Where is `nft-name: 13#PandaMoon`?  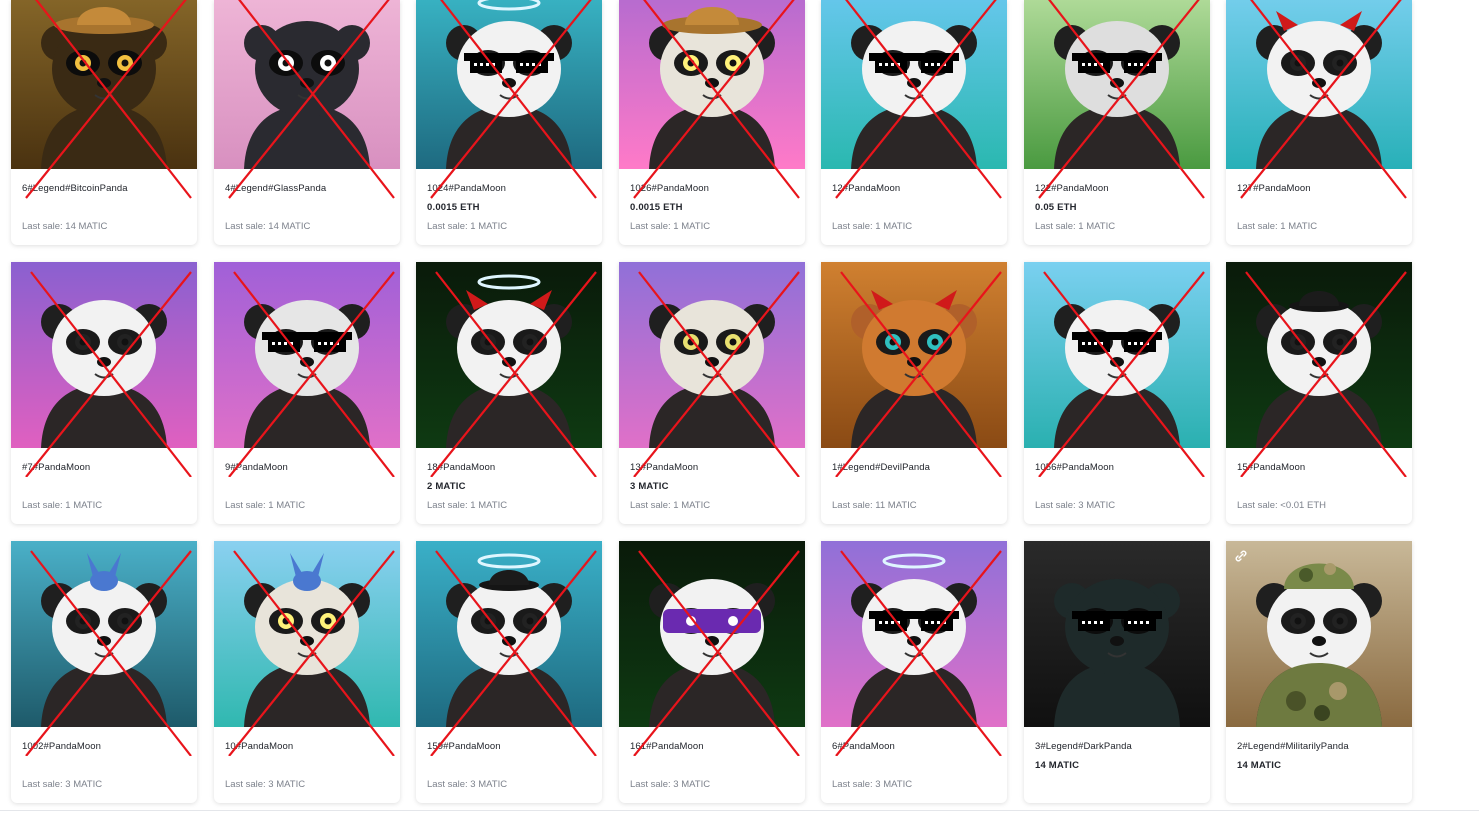 nft-name: 13#PandaMoon is located at coordinates (713, 468).